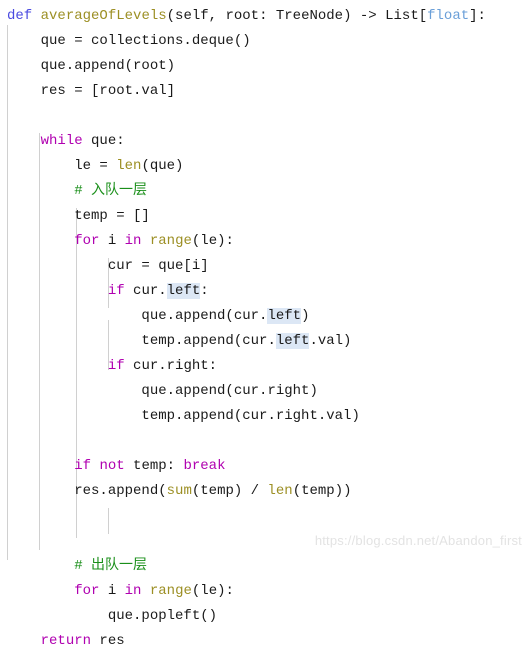 The height and width of the screenshot is (654, 528). I want to click on token-comment-dequeue: # 出队一层, so click(111, 566).